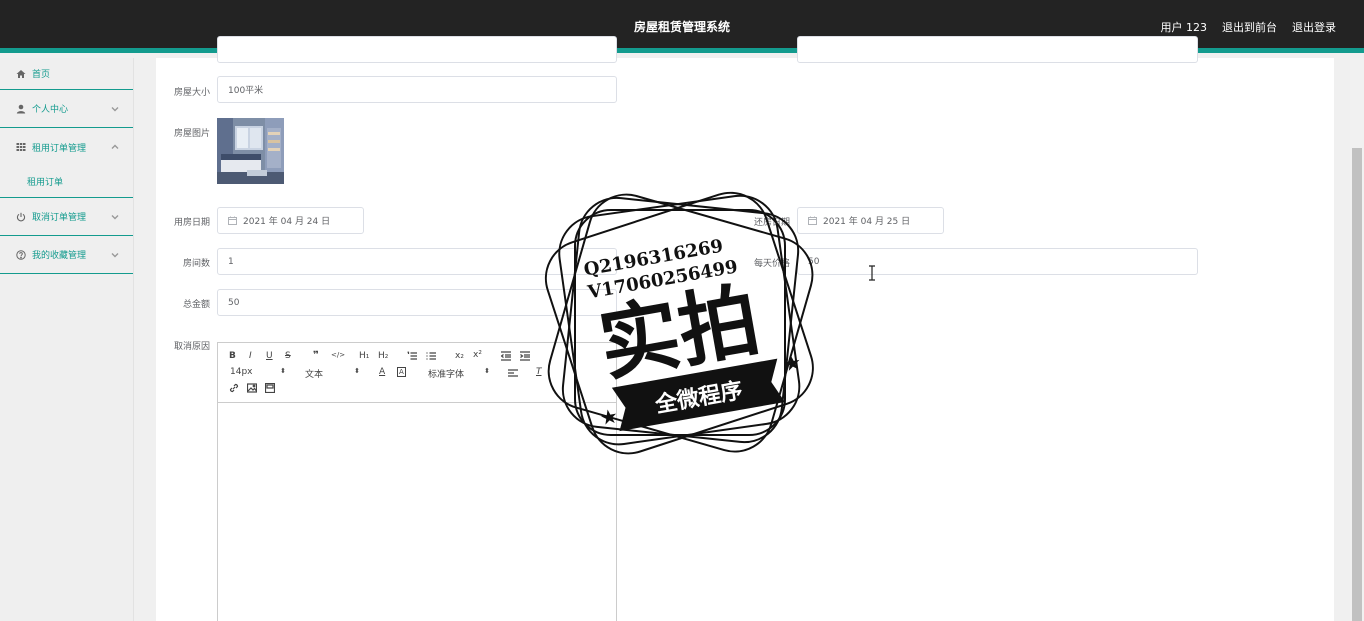 The image size is (1364, 621). Describe the element at coordinates (232, 220) in the screenshot. I see `calendar-icon` at that location.